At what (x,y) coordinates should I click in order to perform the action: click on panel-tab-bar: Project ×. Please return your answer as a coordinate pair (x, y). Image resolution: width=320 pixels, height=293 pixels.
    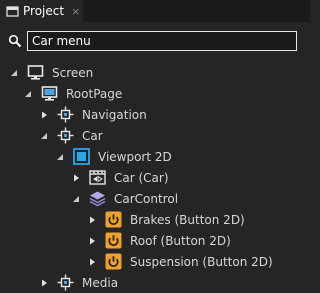
    Looking at the image, I should click on (155, 11).